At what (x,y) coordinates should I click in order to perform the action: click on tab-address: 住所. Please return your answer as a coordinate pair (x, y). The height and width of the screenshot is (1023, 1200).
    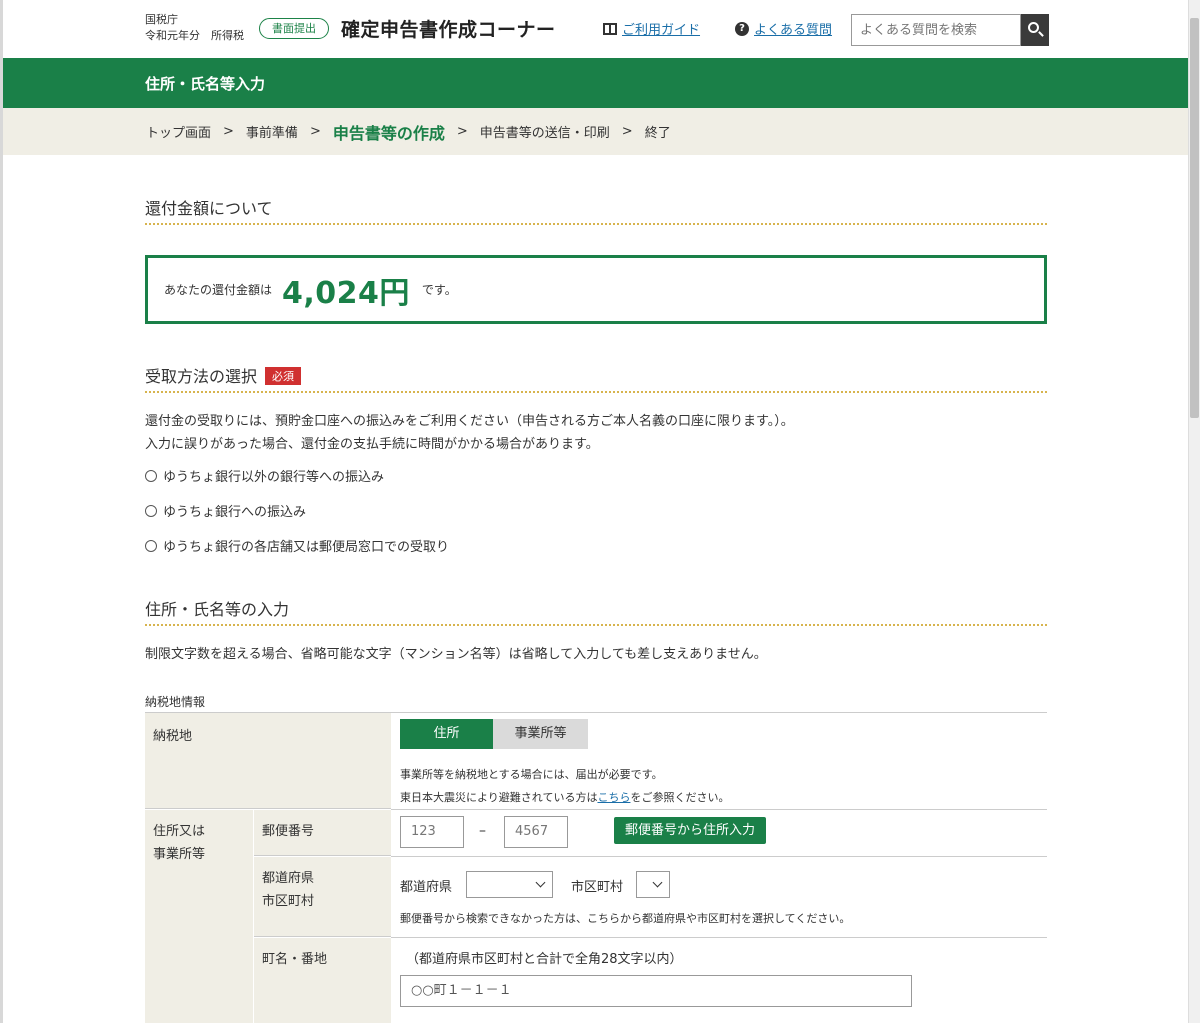
    Looking at the image, I should click on (446, 734).